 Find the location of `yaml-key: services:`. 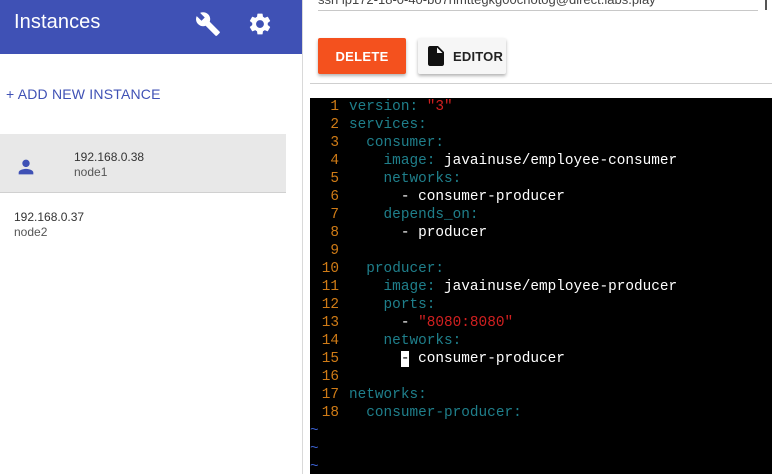

yaml-key: services: is located at coordinates (388, 125).